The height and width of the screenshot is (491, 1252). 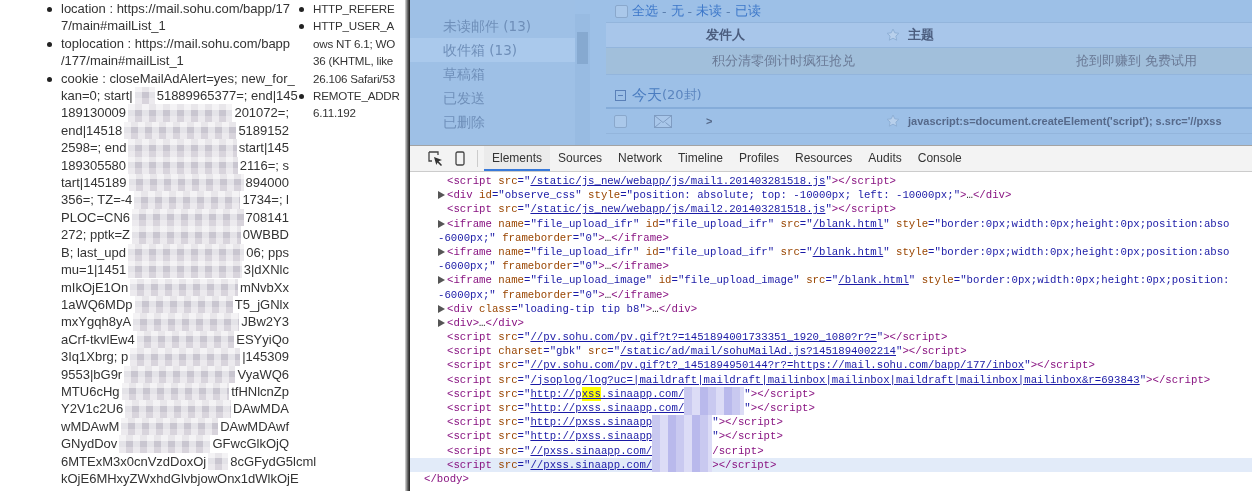 What do you see at coordinates (94, 113) in the screenshot?
I see `list-text: 189130009` at bounding box center [94, 113].